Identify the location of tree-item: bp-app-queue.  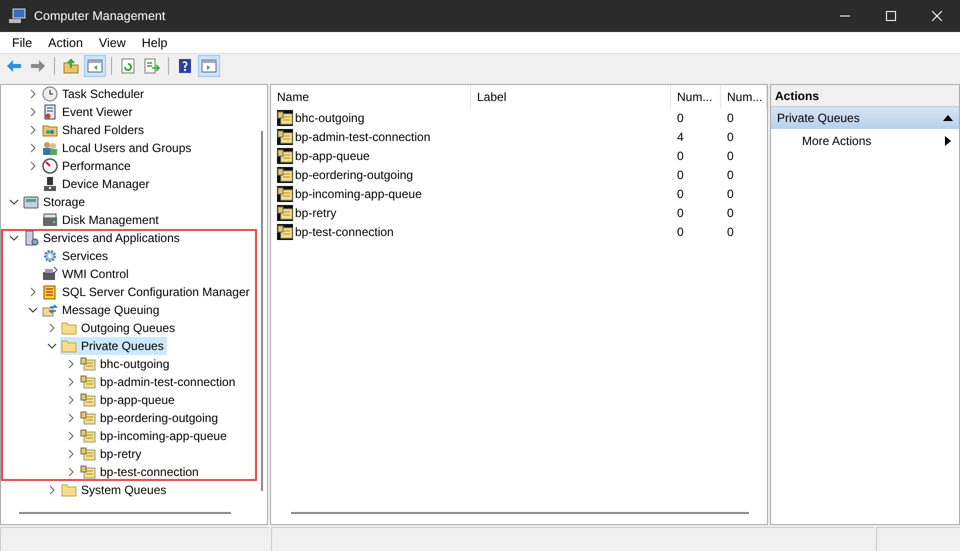
(128, 400).